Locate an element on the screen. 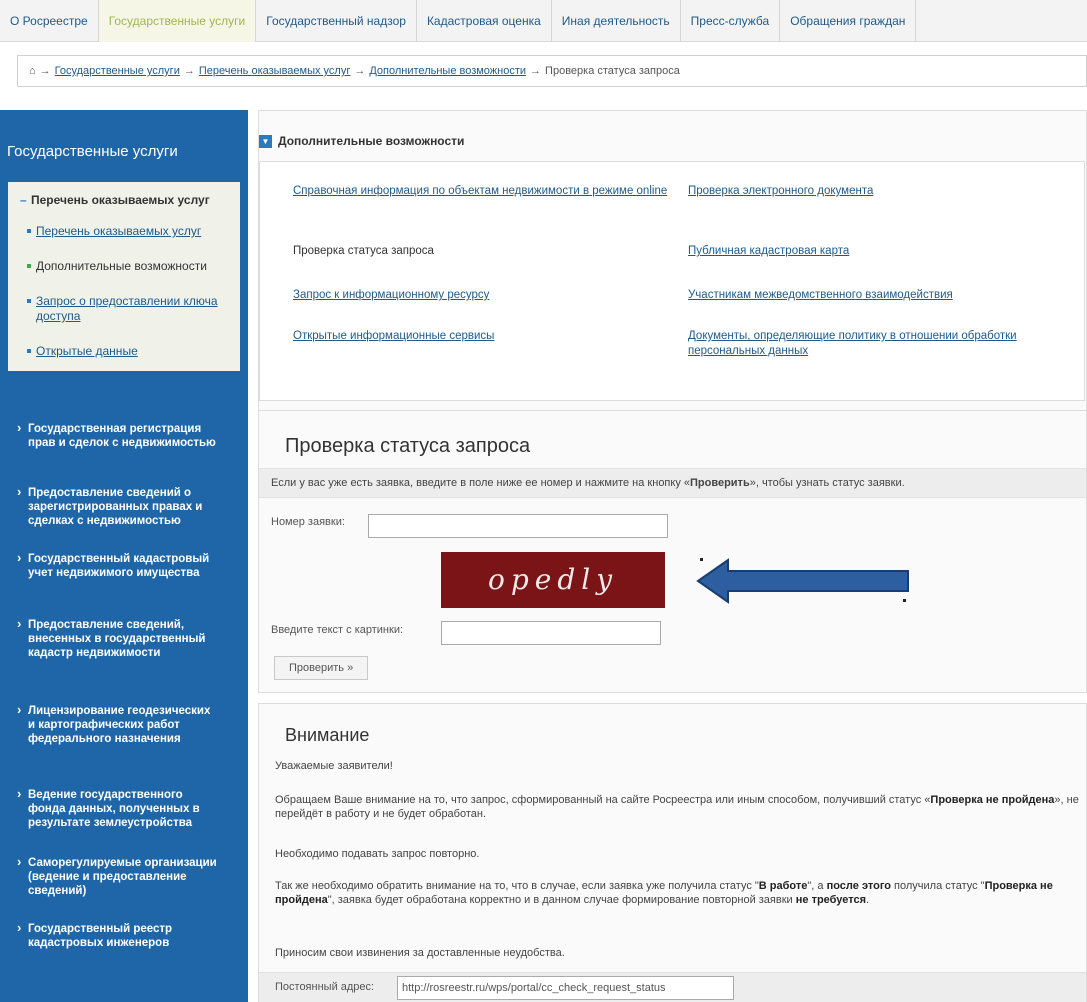 This screenshot has width=1087, height=1002. sidebar-subitem-extra: Дополнительные возможности is located at coordinates (121, 266).